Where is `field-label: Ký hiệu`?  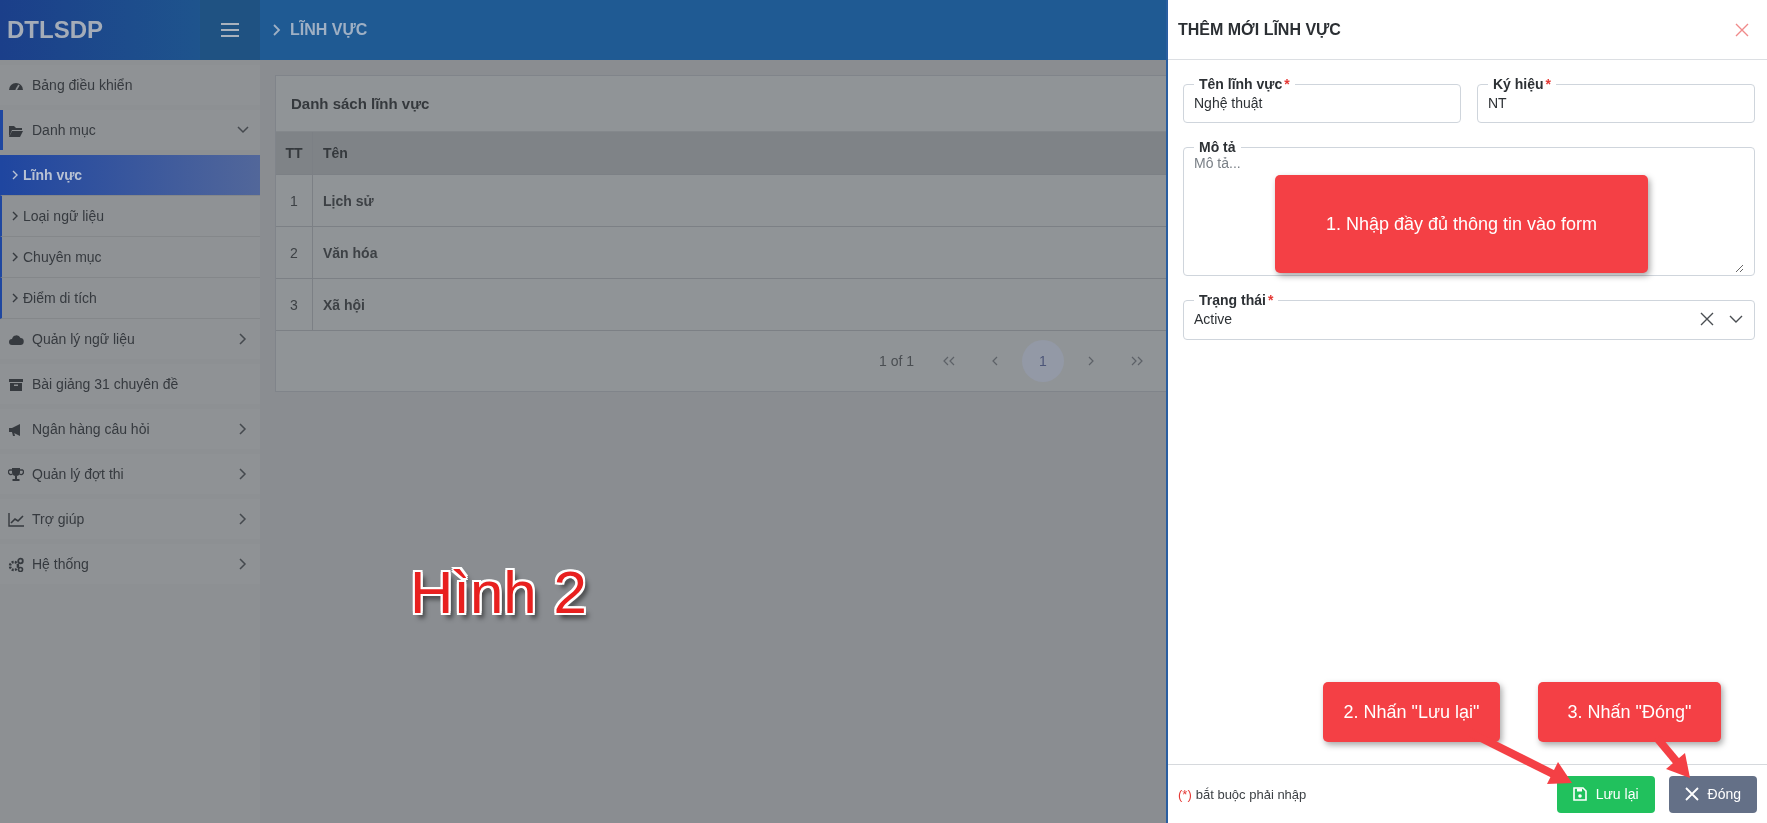 field-label: Ký hiệu is located at coordinates (1518, 84).